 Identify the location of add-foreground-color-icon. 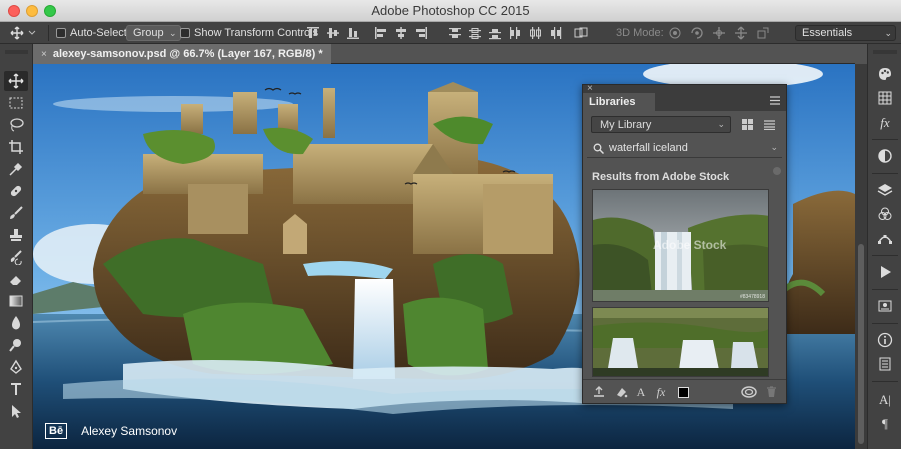
(683, 392).